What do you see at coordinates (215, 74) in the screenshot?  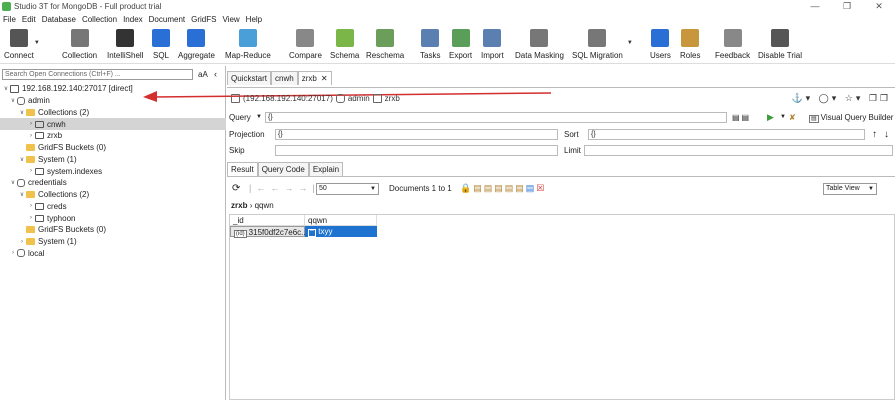 I see `collapse-pane-icon: ‹` at bounding box center [215, 74].